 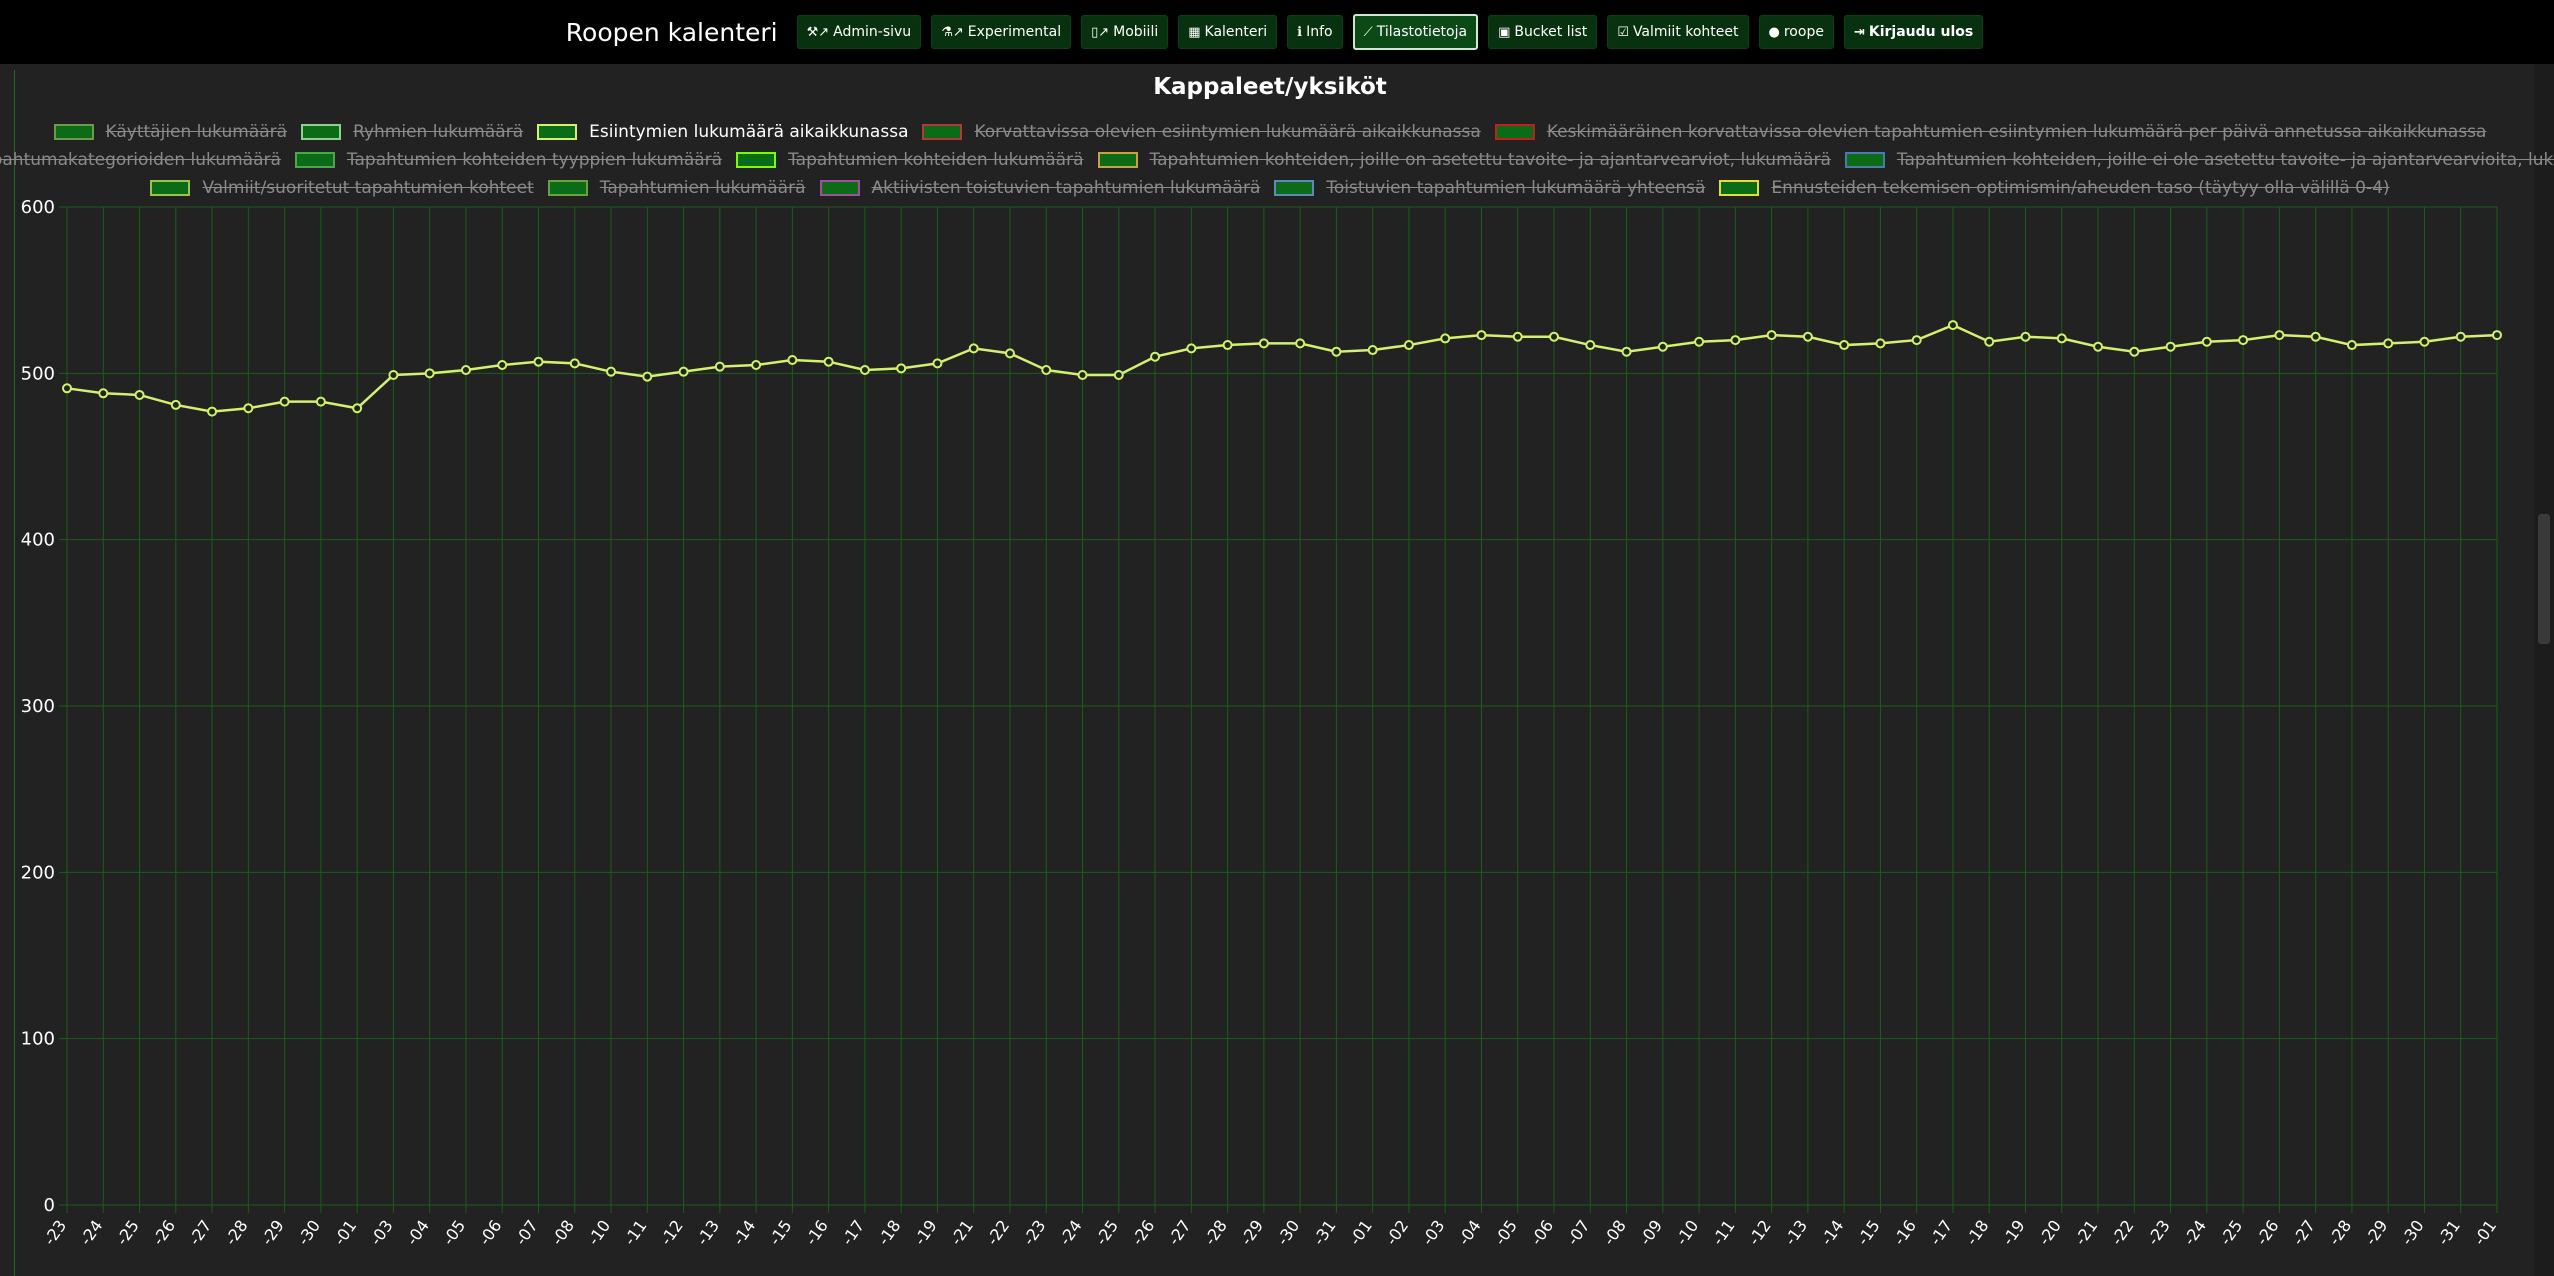 What do you see at coordinates (38, 207) in the screenshot?
I see `y-tick-label: 600` at bounding box center [38, 207].